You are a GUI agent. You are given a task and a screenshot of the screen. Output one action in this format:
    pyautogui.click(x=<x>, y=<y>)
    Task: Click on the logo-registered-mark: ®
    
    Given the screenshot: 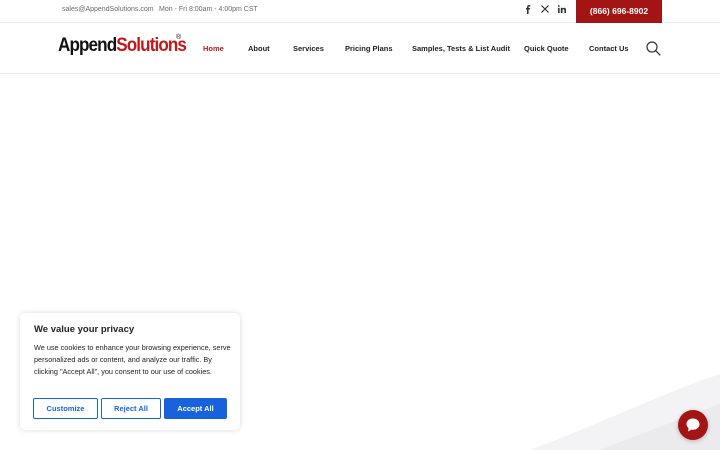 What is the action you would take?
    pyautogui.click(x=179, y=37)
    